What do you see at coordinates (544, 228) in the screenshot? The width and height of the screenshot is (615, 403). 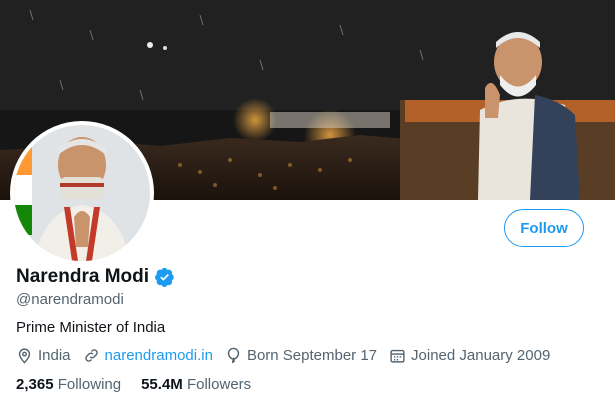 I see `follow-button: Follow` at bounding box center [544, 228].